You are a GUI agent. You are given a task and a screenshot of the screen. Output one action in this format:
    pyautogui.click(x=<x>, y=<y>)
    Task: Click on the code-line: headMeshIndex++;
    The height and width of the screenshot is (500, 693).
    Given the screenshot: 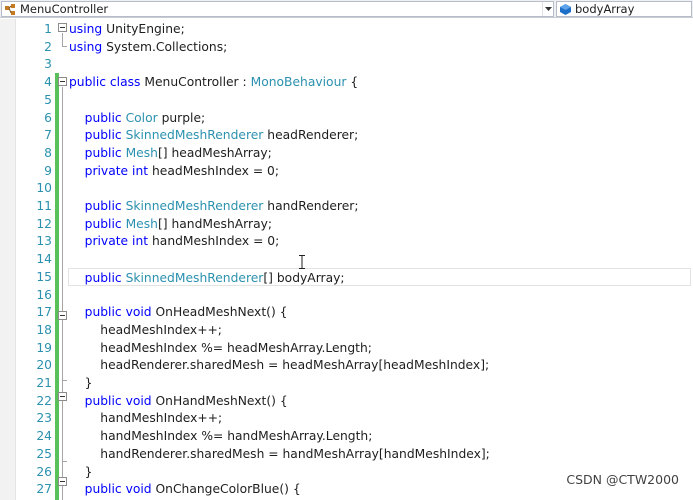 What is the action you would take?
    pyautogui.click(x=145, y=330)
    